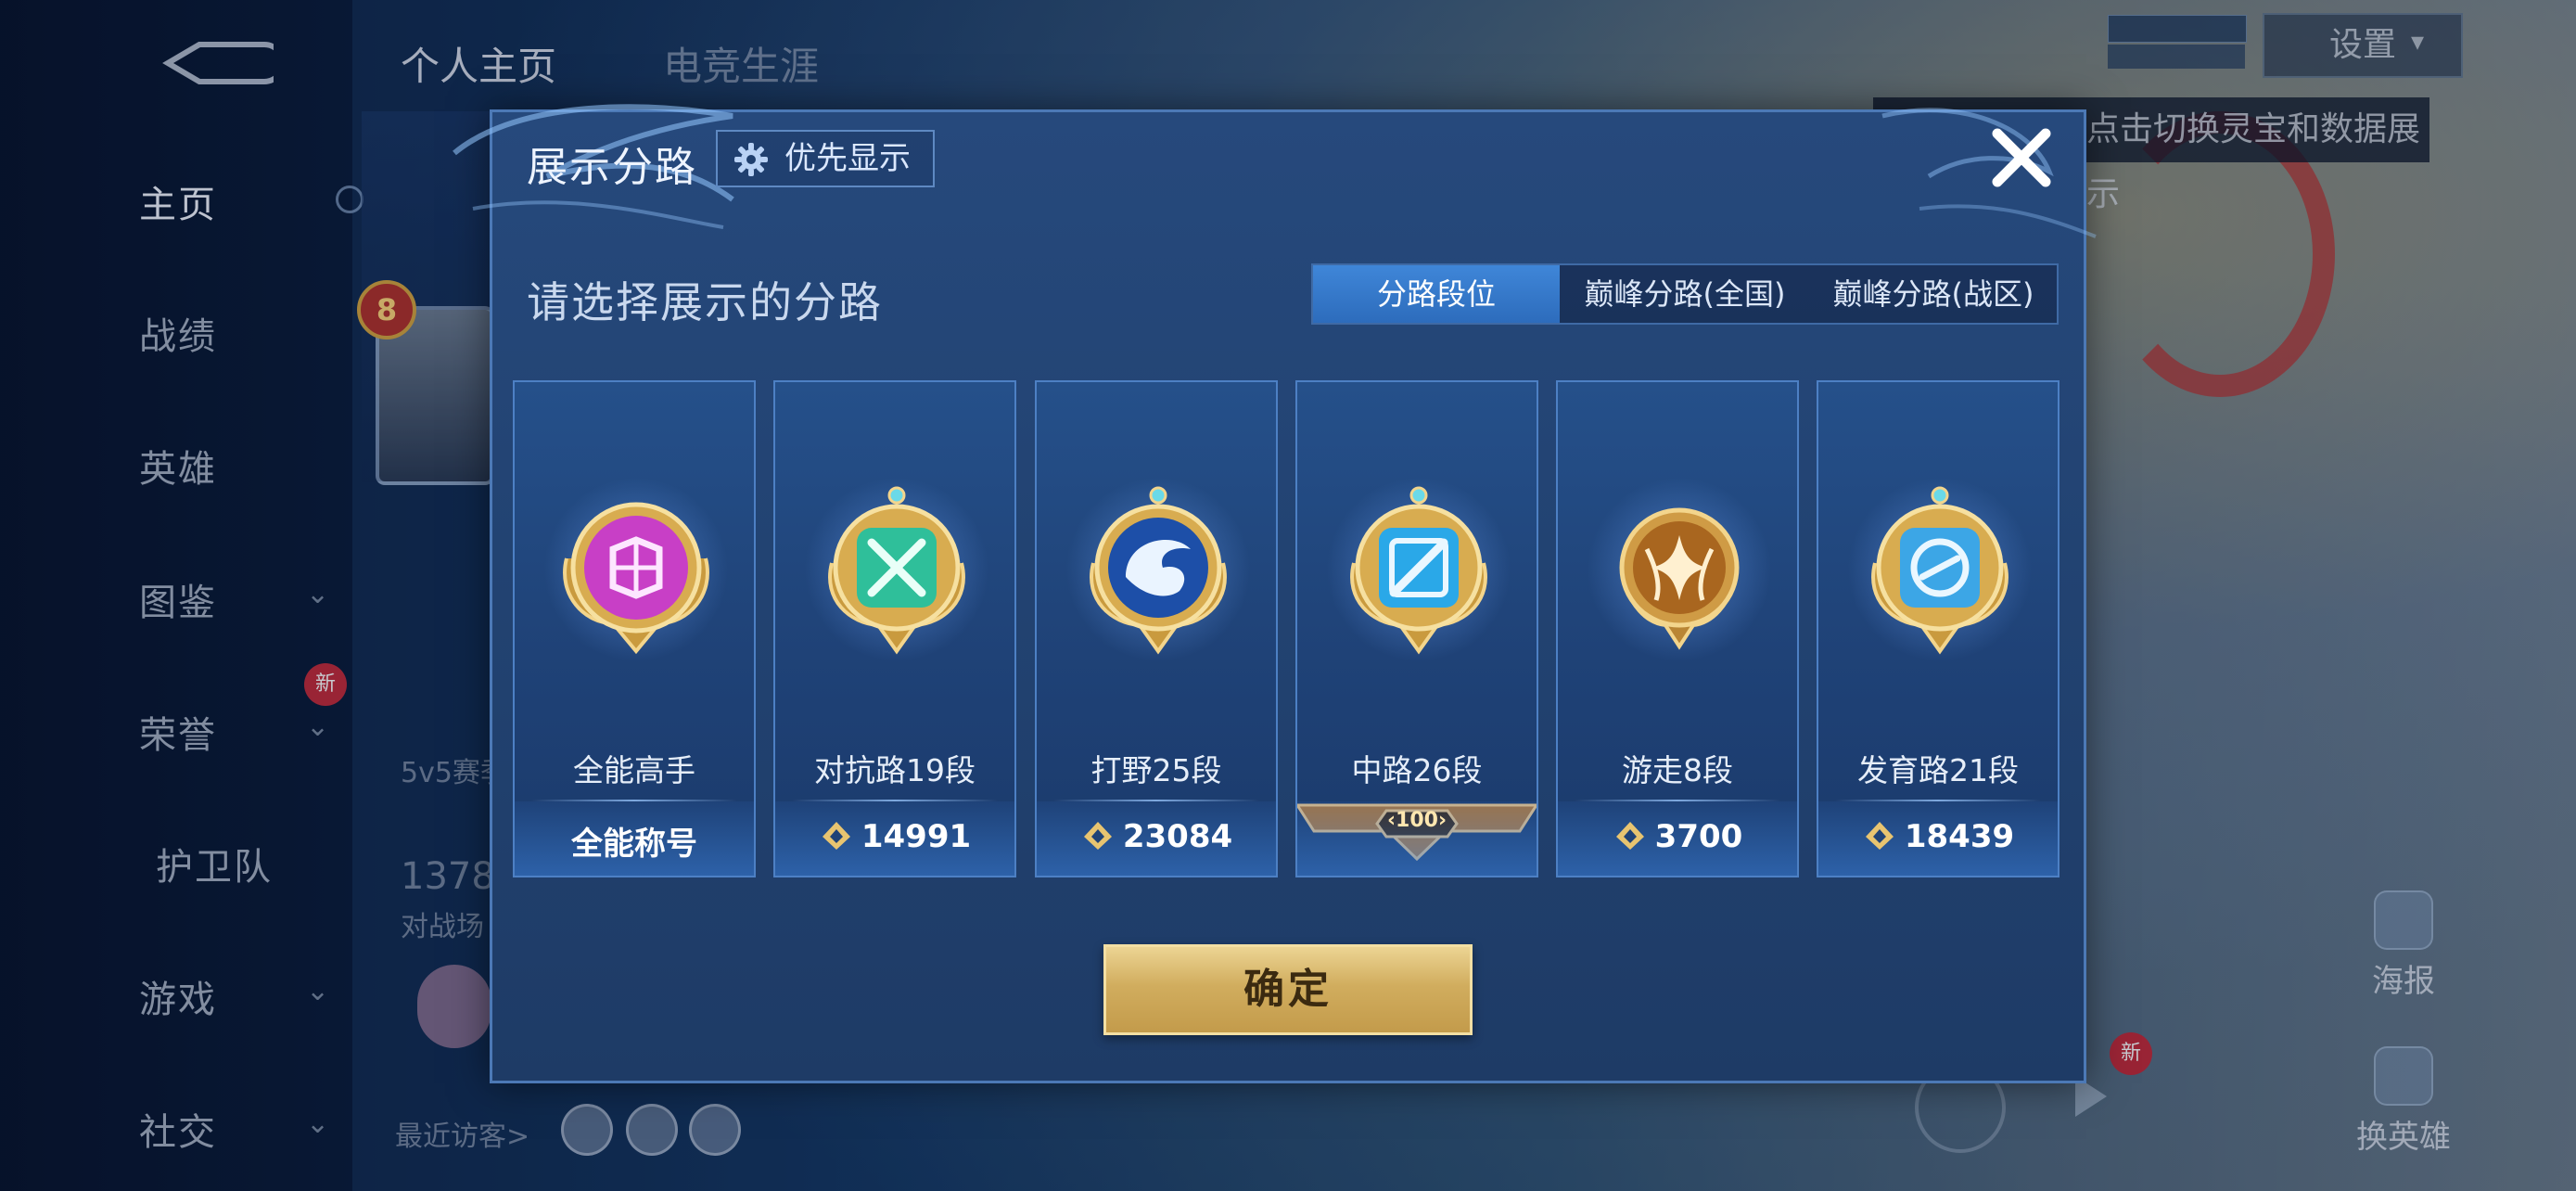  What do you see at coordinates (2021, 158) in the screenshot?
I see `close-icon` at bounding box center [2021, 158].